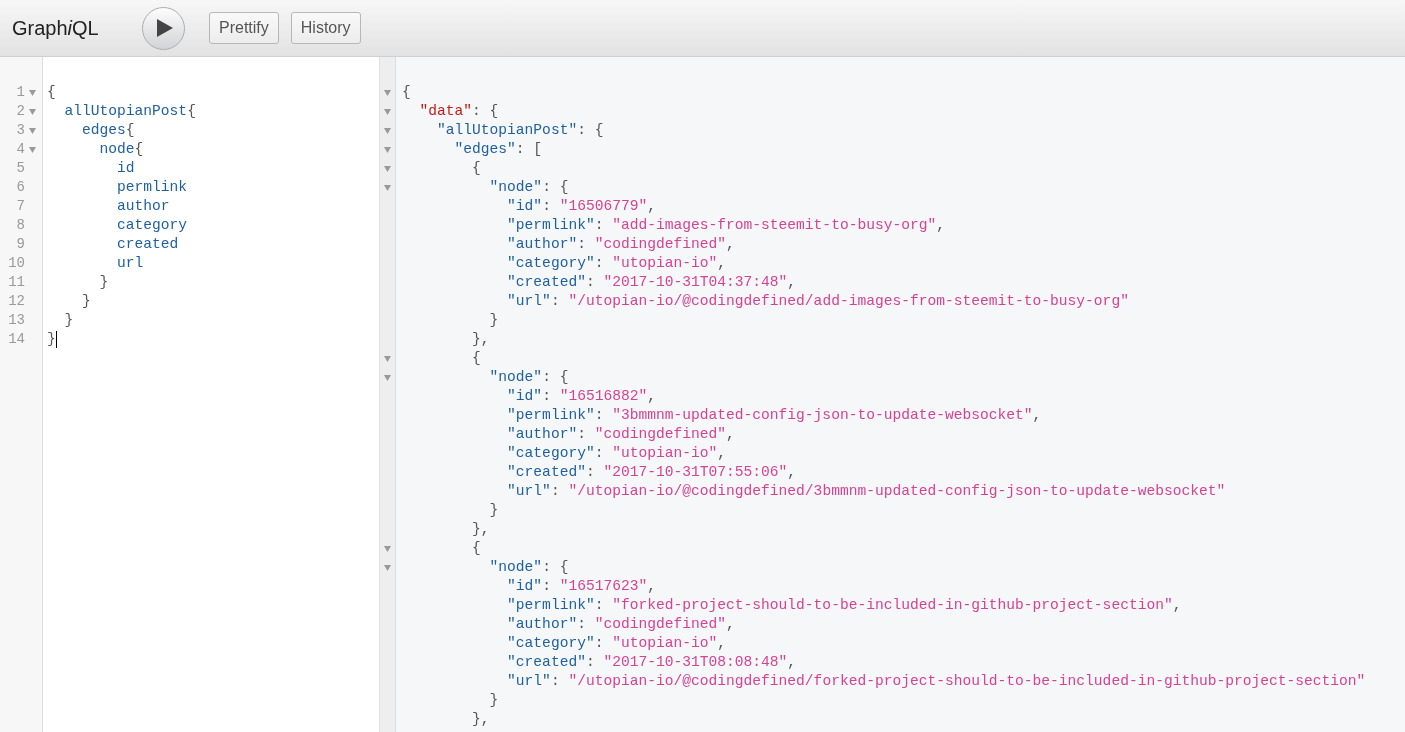 The width and height of the screenshot is (1405, 732). Describe the element at coordinates (20, 149) in the screenshot. I see `line-number: 4` at that location.